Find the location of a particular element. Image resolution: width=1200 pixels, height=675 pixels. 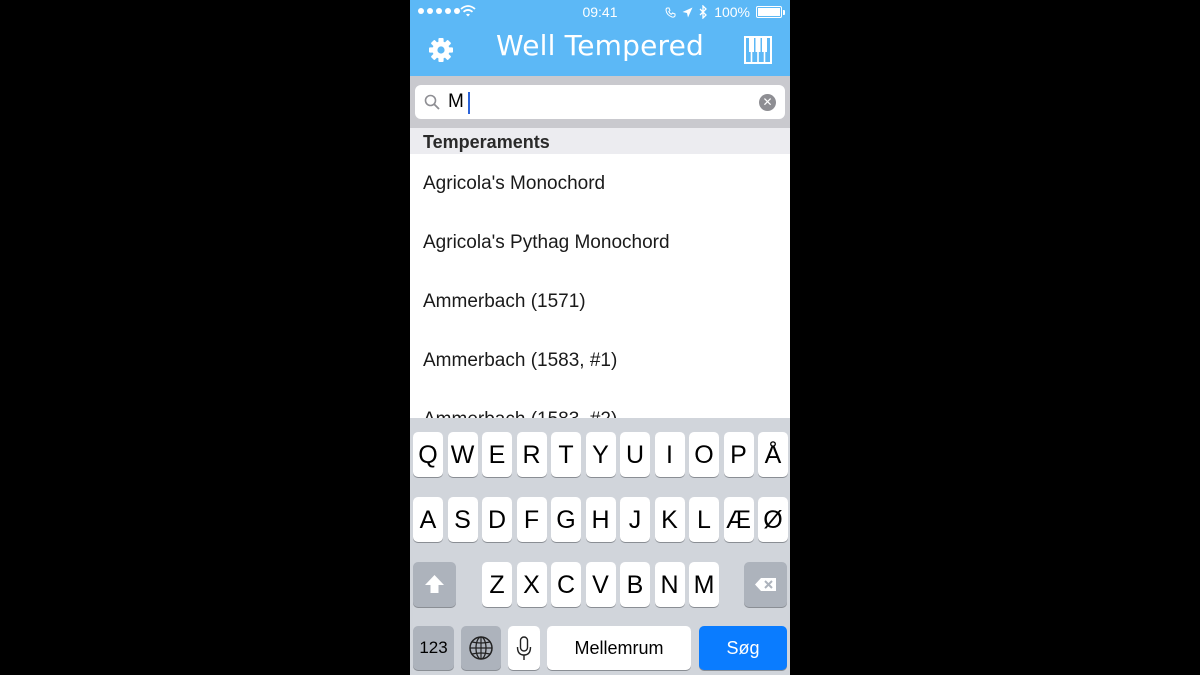

section-header: Temperaments is located at coordinates (600, 141).